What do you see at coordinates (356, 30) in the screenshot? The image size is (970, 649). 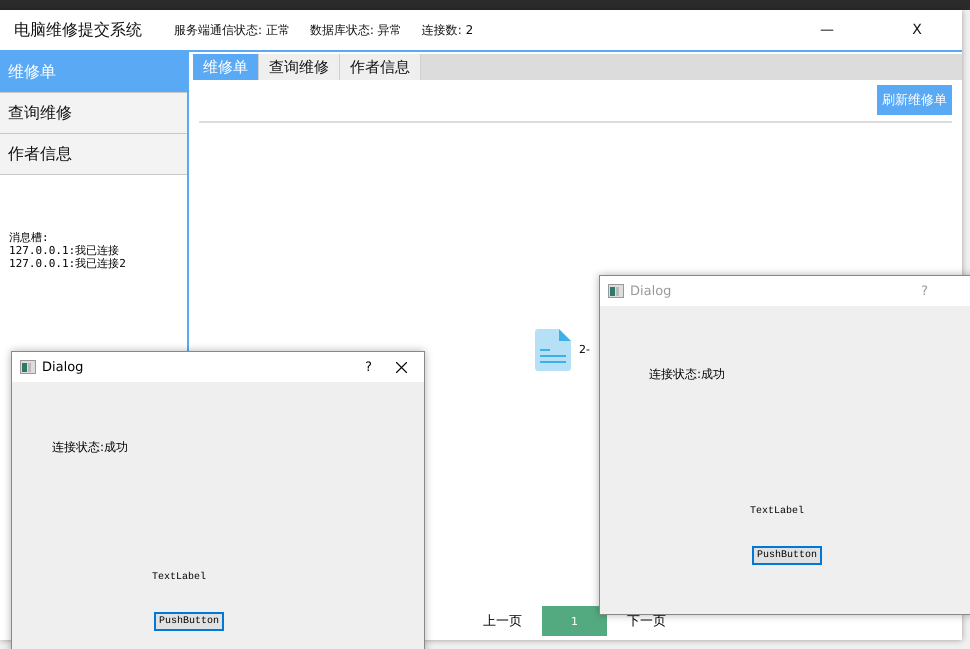 I see `status-text: 数据库状态: 异常` at bounding box center [356, 30].